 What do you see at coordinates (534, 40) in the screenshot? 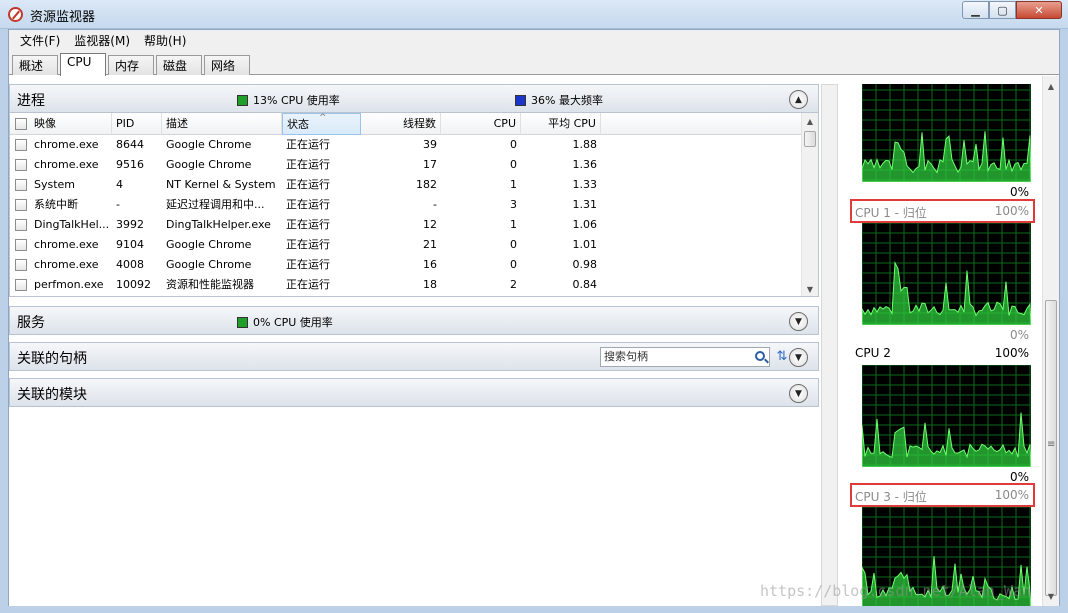
I see `menu-bar: 文件(F) 监视器(M) 帮助(H)` at bounding box center [534, 40].